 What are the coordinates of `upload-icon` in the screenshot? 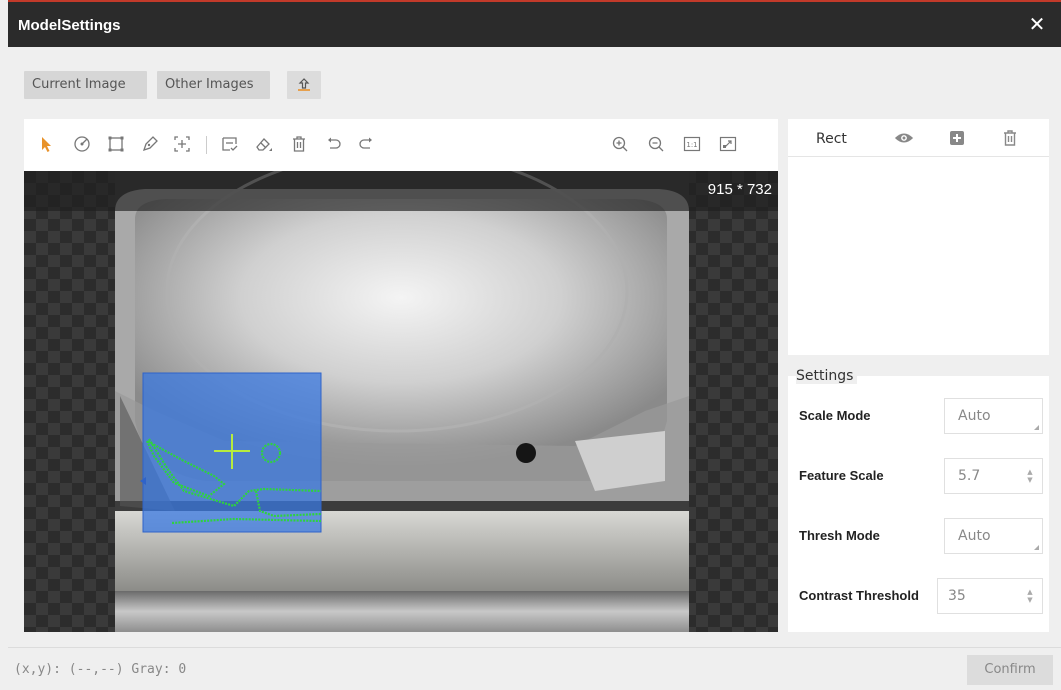 It's located at (304, 84).